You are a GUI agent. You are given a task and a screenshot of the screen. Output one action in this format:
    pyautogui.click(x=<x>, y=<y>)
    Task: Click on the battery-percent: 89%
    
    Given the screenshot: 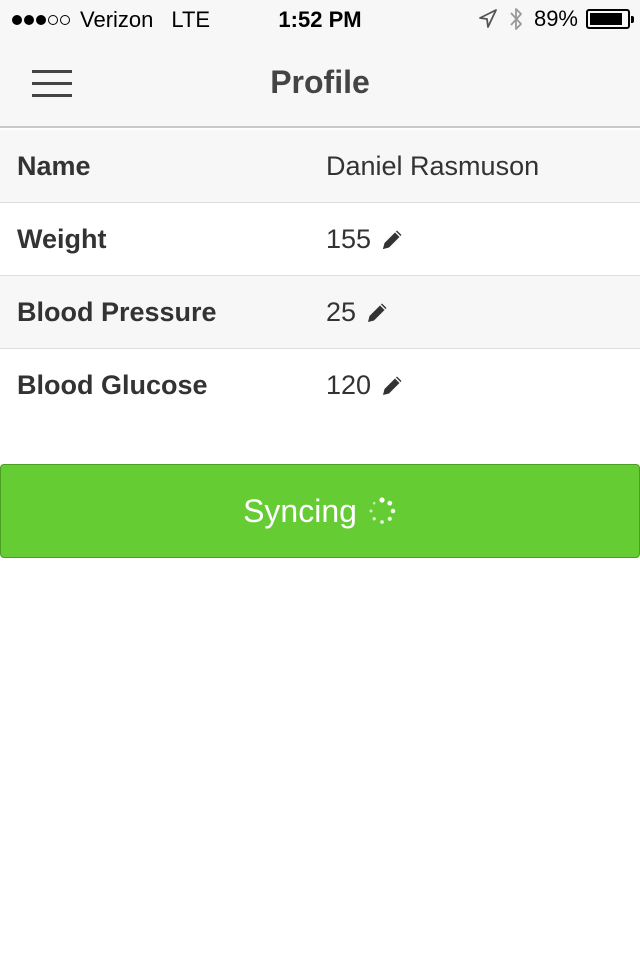 What is the action you would take?
    pyautogui.click(x=555, y=18)
    